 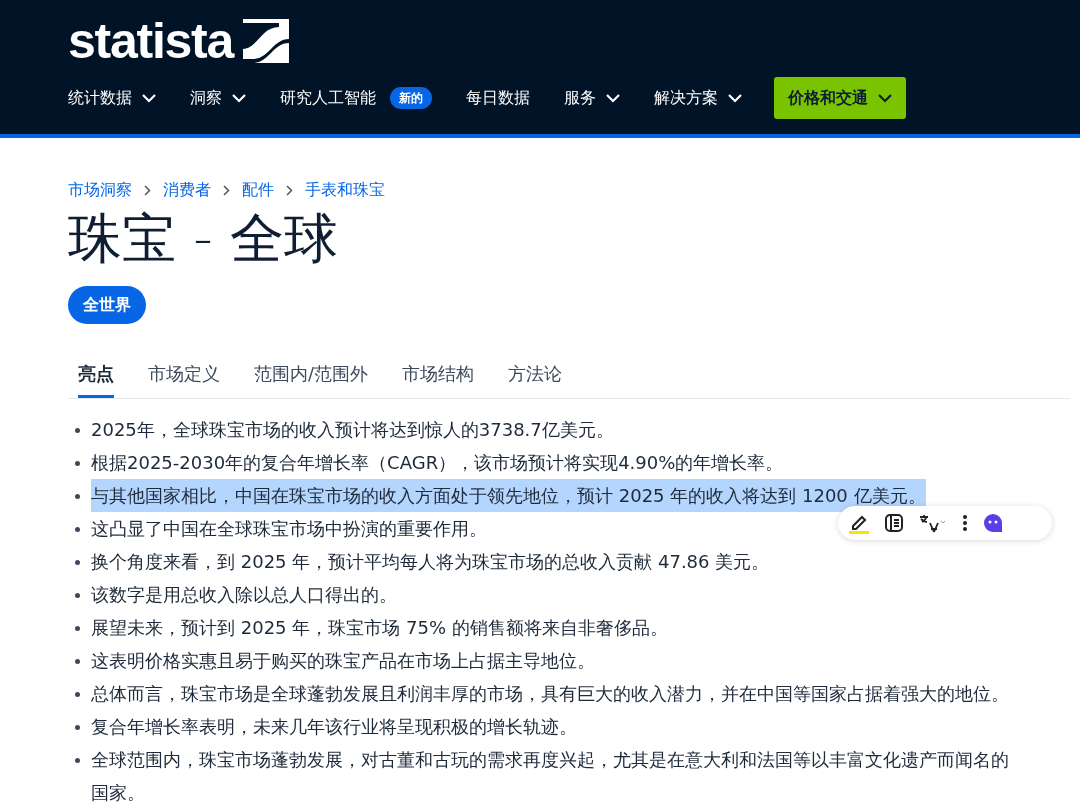 What do you see at coordinates (334, 727) in the screenshot?
I see `highlight-text: 复合年增长率表明，未来几年该行业将呈现积极的增长轨迹。` at bounding box center [334, 727].